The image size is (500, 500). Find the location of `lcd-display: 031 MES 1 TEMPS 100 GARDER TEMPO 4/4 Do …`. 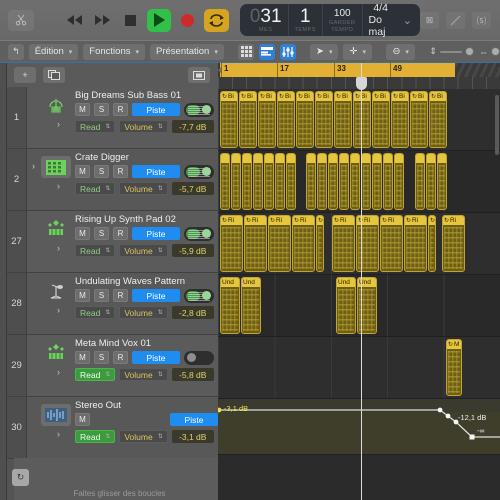

lcd-display: 031 MES 1 TEMPS 100 GARDER TEMPO 4/4 Do … is located at coordinates (329, 20).